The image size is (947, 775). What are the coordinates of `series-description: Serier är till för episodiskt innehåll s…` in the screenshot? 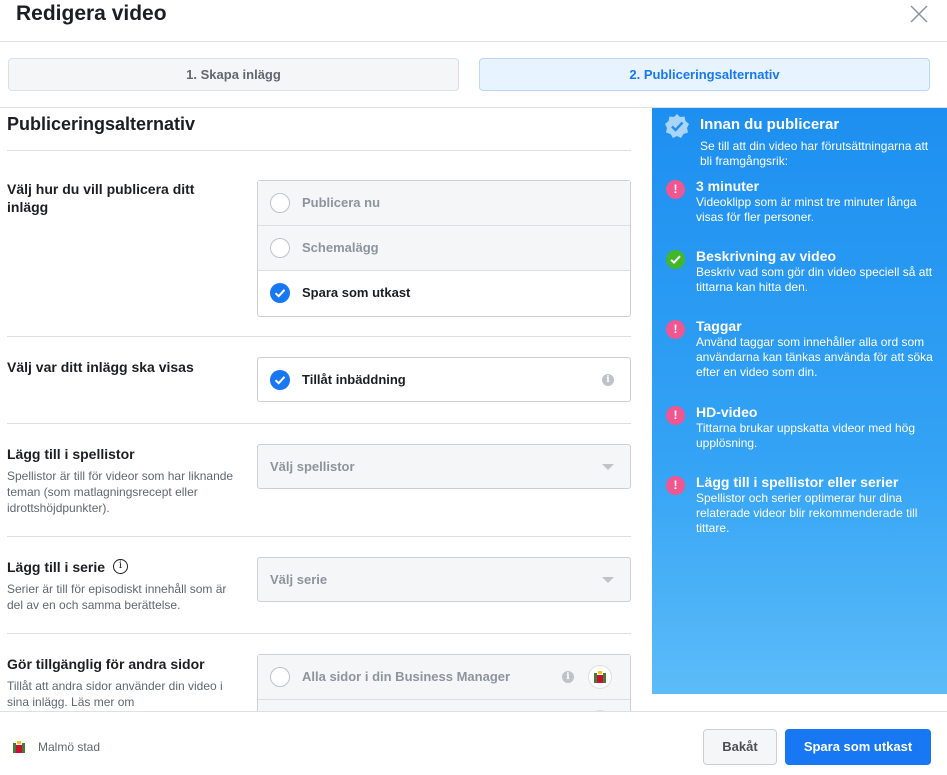 It's located at (117, 597).